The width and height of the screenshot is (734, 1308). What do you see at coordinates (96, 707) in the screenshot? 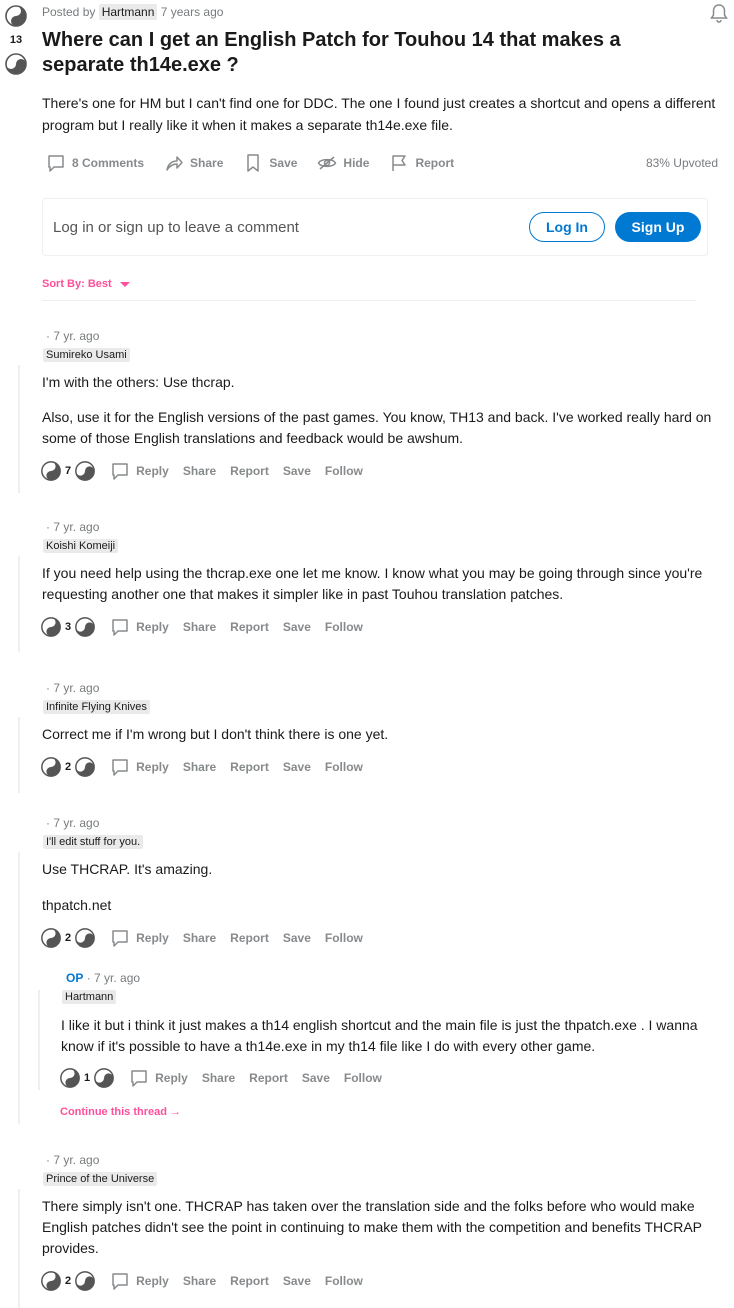
I see `comment-author: Infinite Flying Knives` at bounding box center [96, 707].